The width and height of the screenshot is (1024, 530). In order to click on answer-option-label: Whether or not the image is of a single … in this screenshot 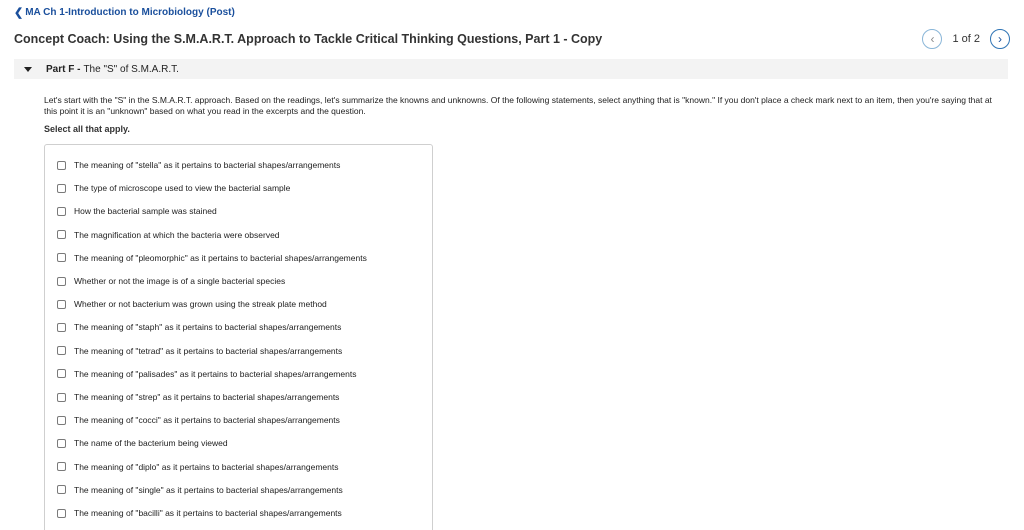, I will do `click(180, 281)`.